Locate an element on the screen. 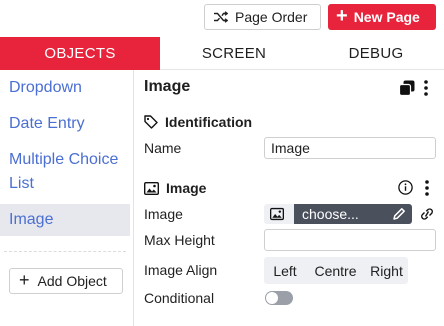 The height and width of the screenshot is (326, 444). name-label: Name is located at coordinates (163, 148).